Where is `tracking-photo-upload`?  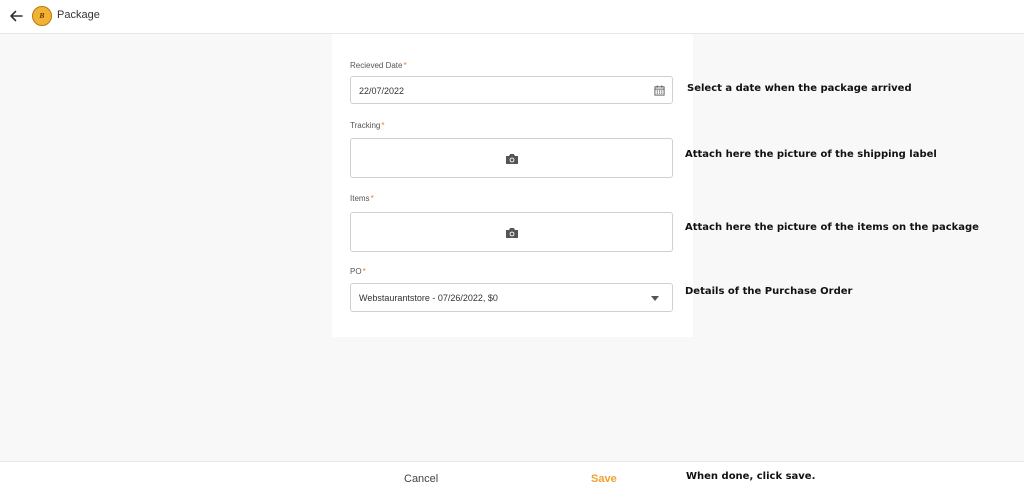
tracking-photo-upload is located at coordinates (511, 158).